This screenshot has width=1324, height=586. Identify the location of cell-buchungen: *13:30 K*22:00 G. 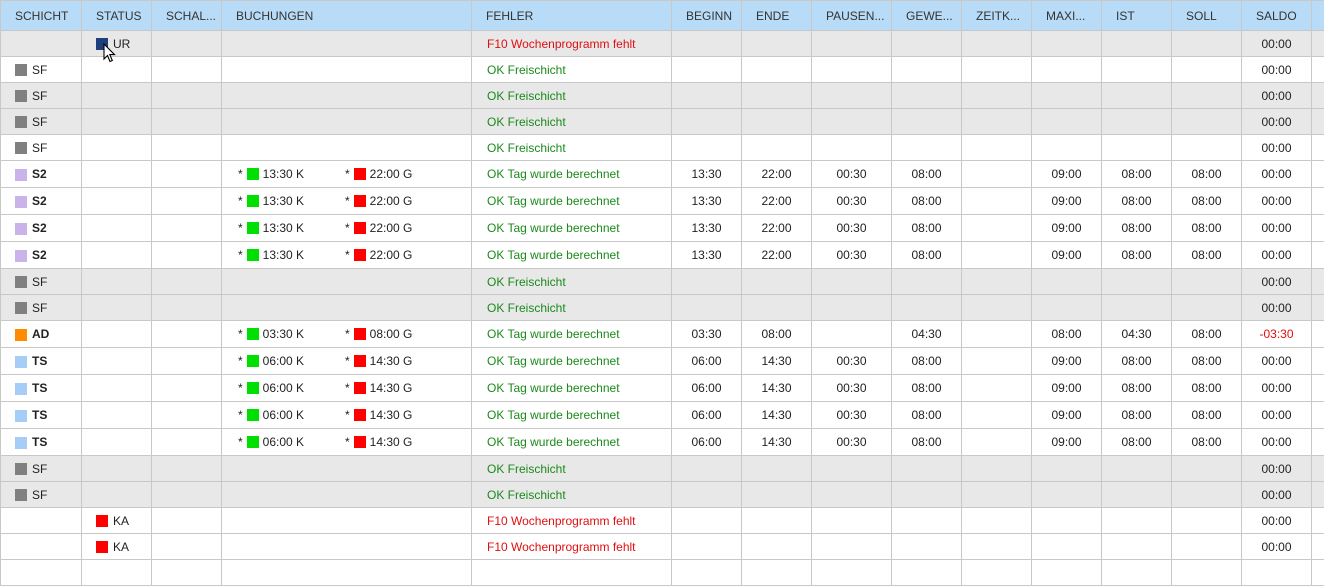
(347, 174).